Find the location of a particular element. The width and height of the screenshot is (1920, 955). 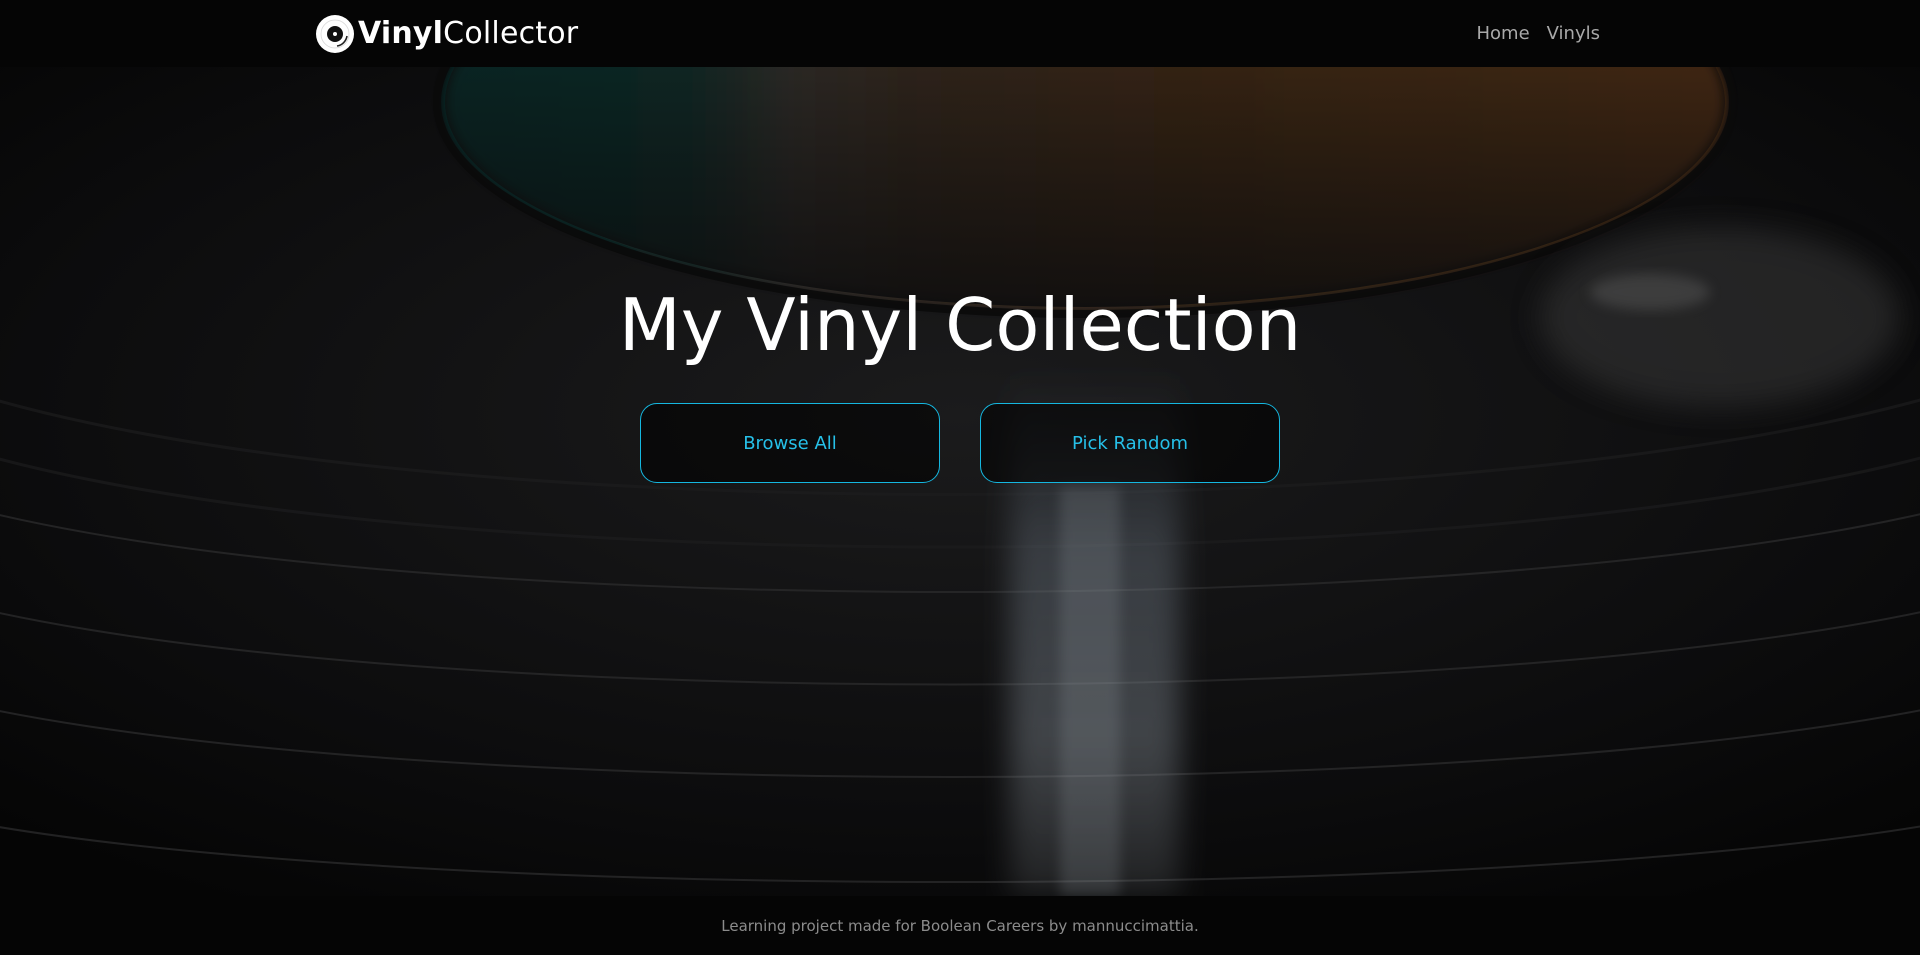

nav-link-vinyls: Vinyls is located at coordinates (1573, 33).